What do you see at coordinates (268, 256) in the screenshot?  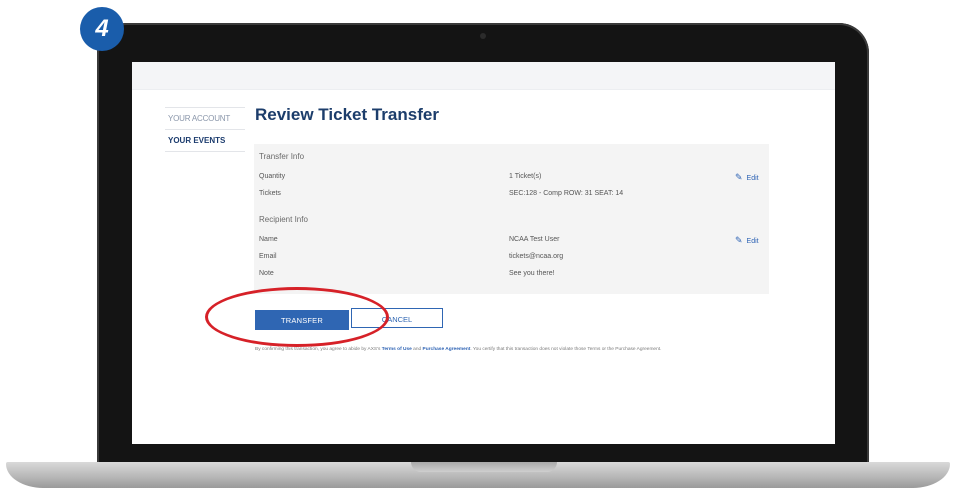 I see `email-label: Email` at bounding box center [268, 256].